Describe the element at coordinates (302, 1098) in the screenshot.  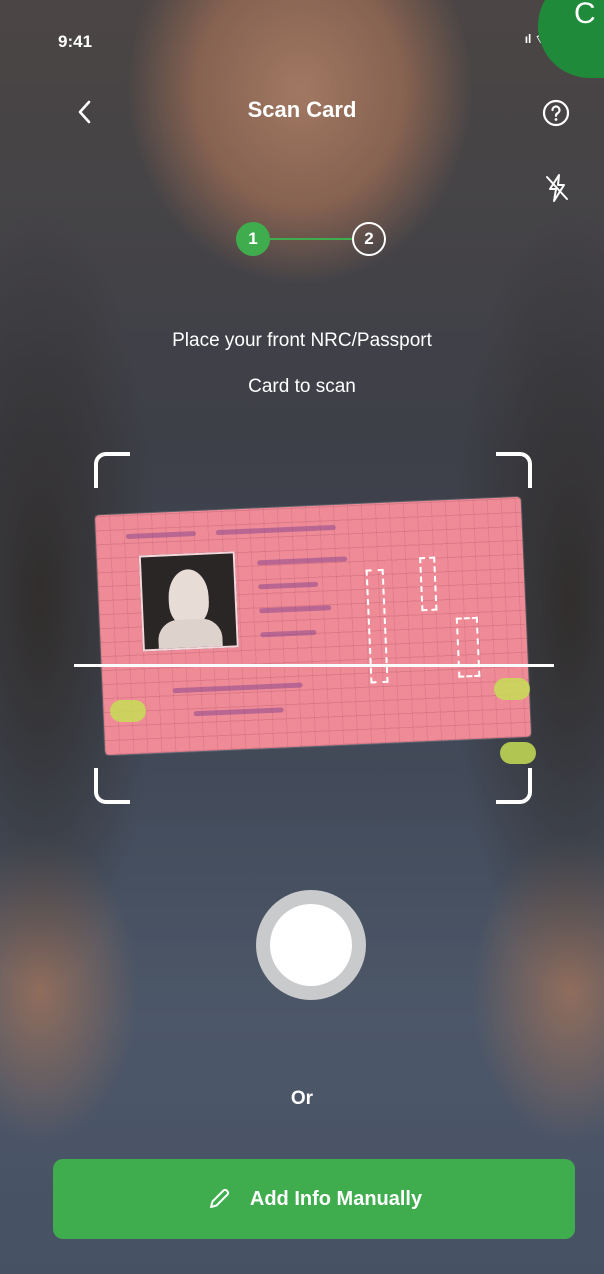
I see `or-divider-label: Or` at that location.